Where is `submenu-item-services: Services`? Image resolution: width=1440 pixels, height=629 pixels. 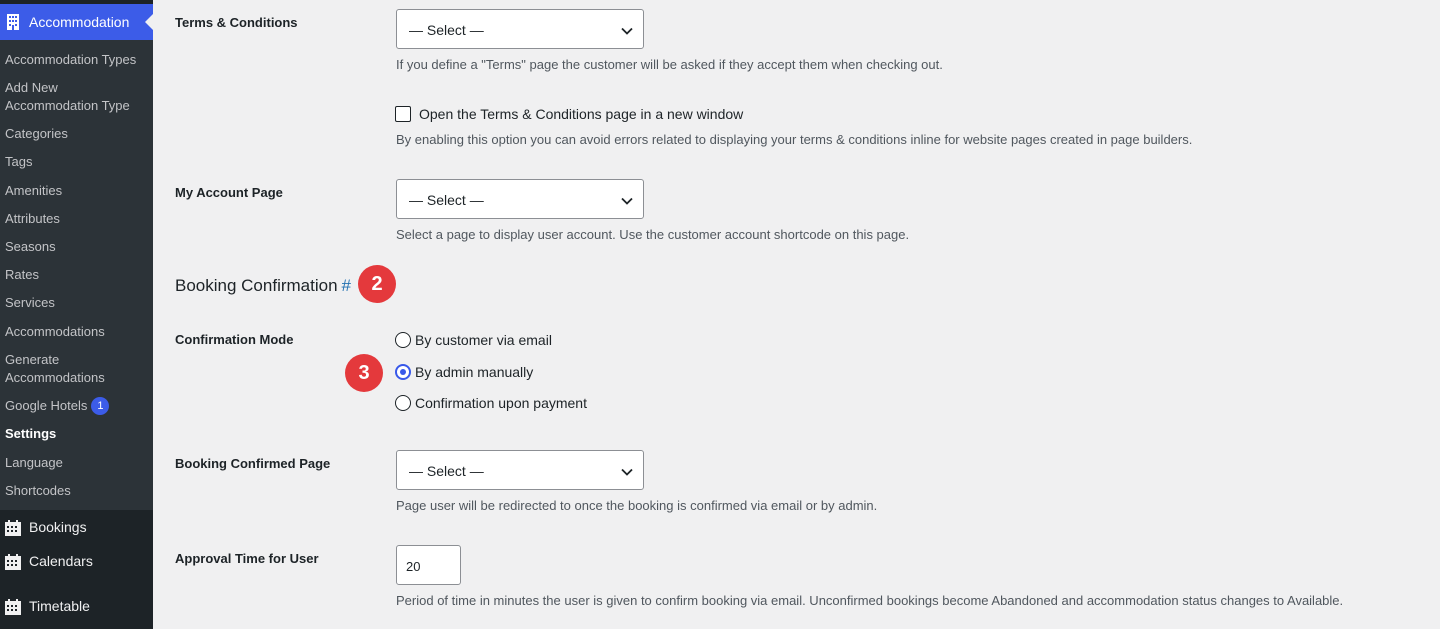
submenu-item-services: Services is located at coordinates (30, 303).